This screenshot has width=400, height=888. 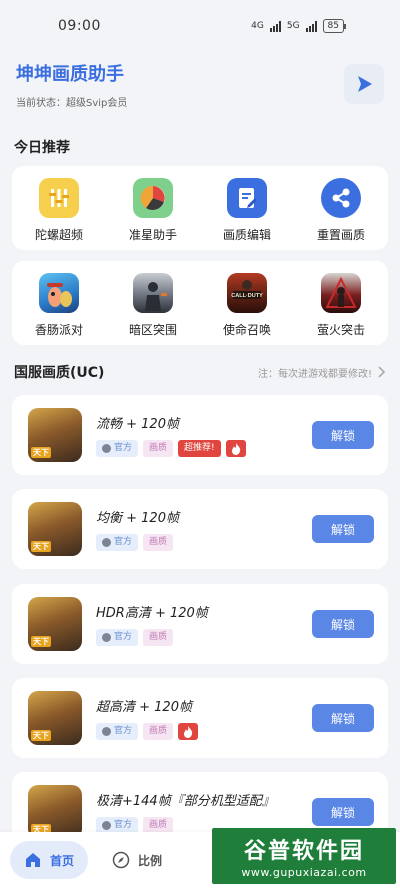 I want to click on app-title: 坤坤画质助手, so click(x=70, y=74).